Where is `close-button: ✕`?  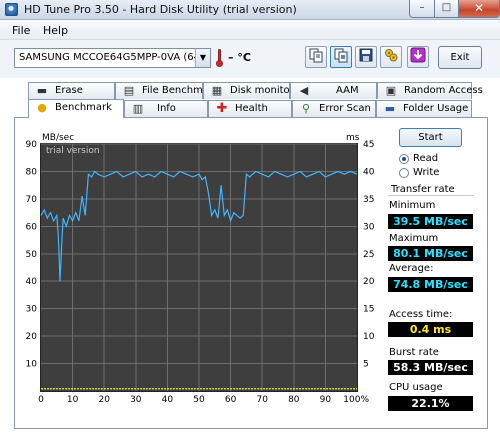 close-button: ✕ is located at coordinates (479, 9).